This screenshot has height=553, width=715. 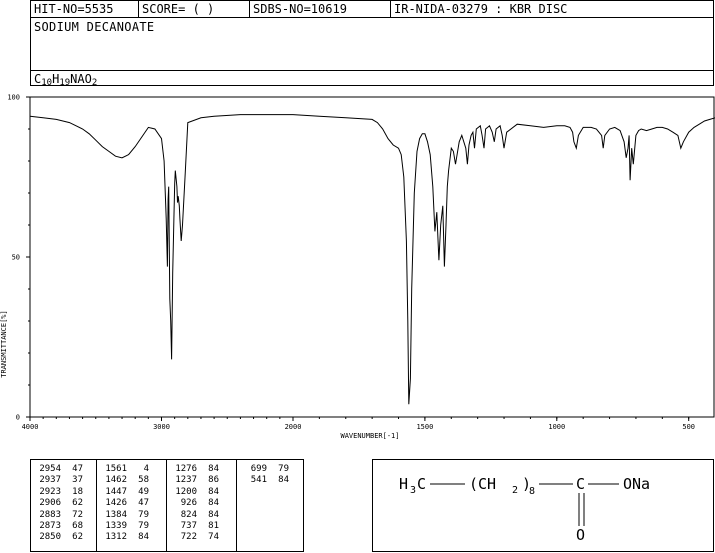 I want to click on peak-transmittance: 47, so click(x=77, y=469).